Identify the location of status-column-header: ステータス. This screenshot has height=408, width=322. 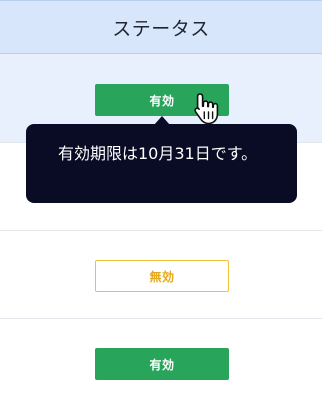
(161, 27).